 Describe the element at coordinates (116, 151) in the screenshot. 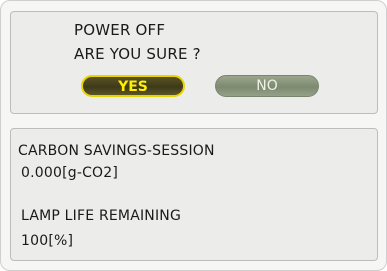

I see `carbon-savings-label: CARBON SAVINGS-SESSION` at that location.